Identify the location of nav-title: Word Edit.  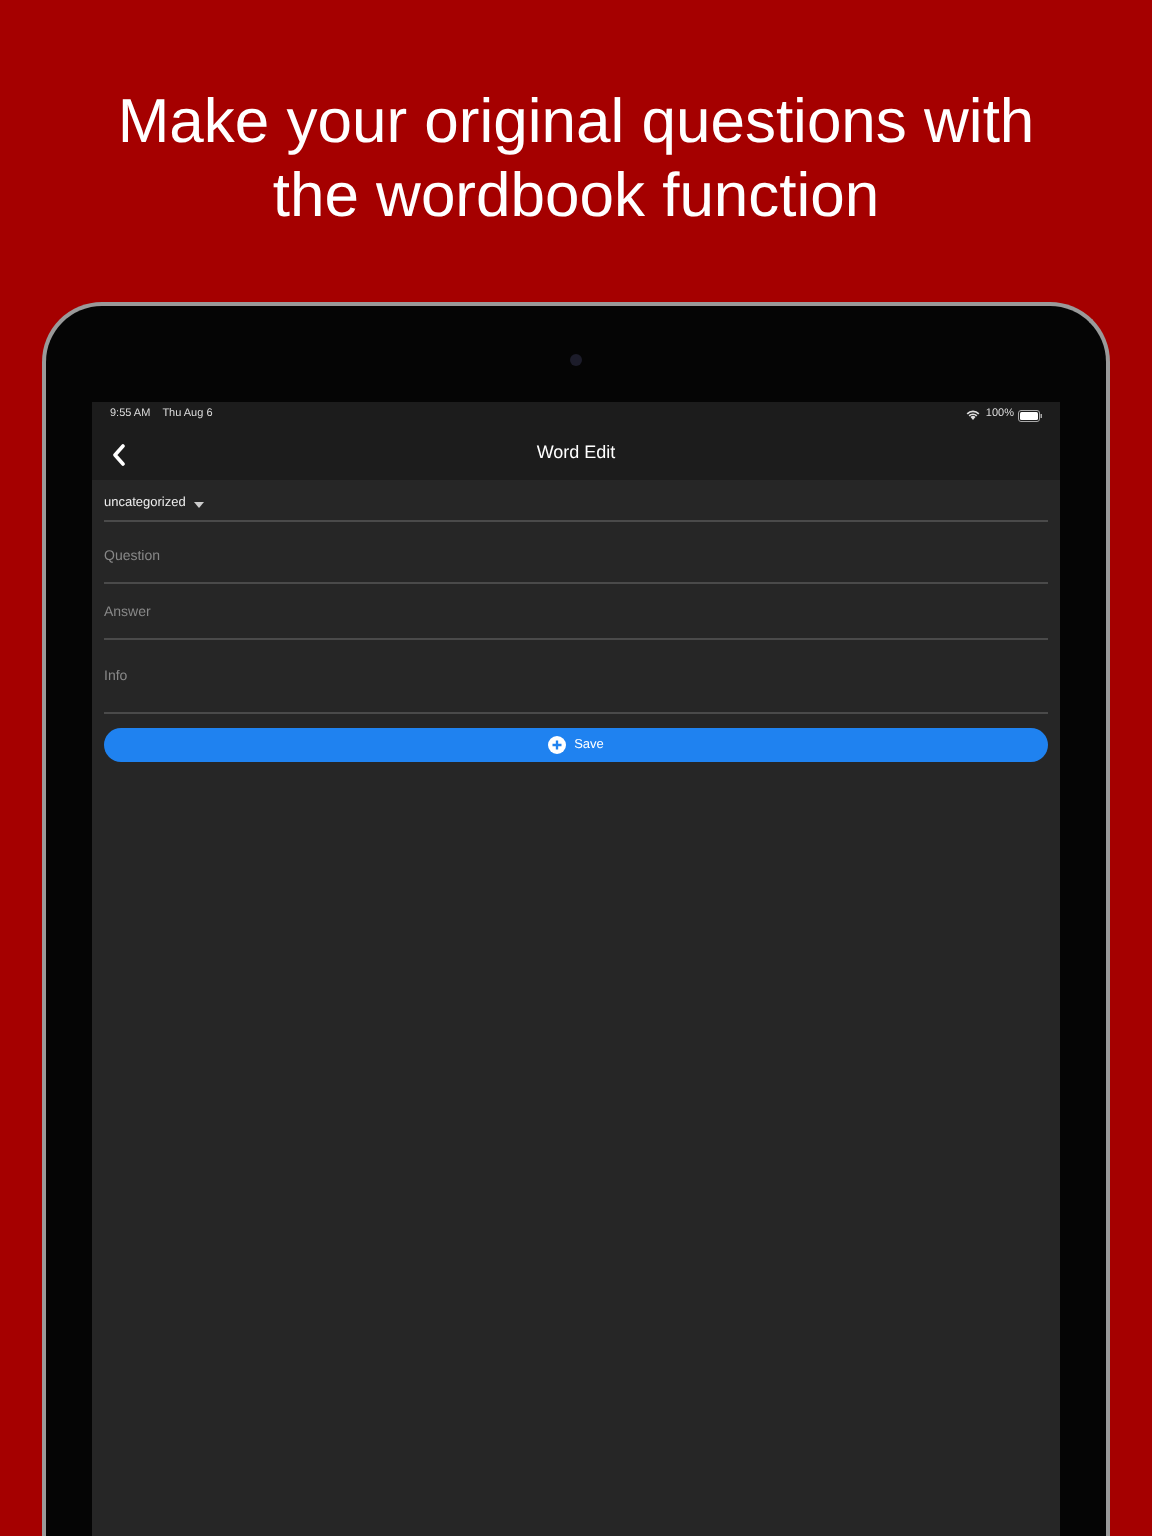
(576, 452).